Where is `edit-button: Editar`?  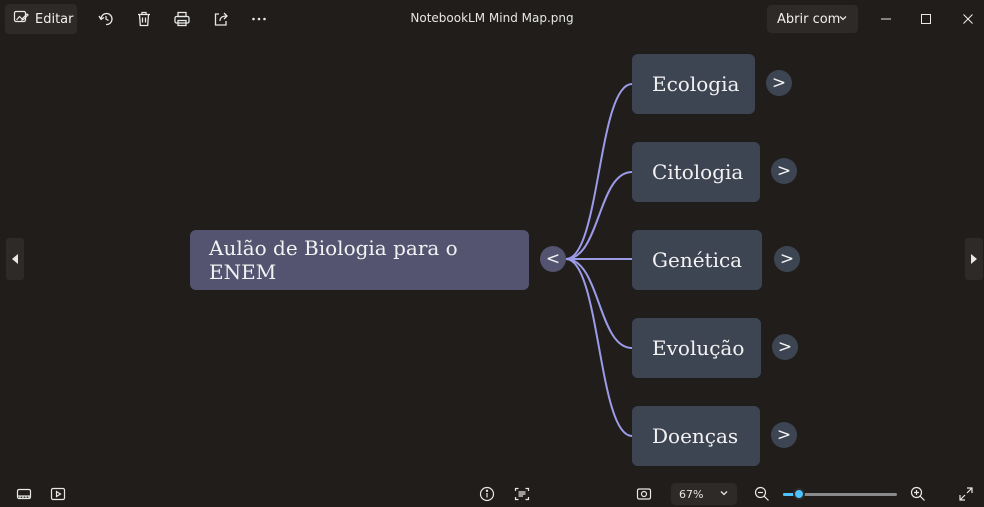
edit-button: Editar is located at coordinates (41, 19).